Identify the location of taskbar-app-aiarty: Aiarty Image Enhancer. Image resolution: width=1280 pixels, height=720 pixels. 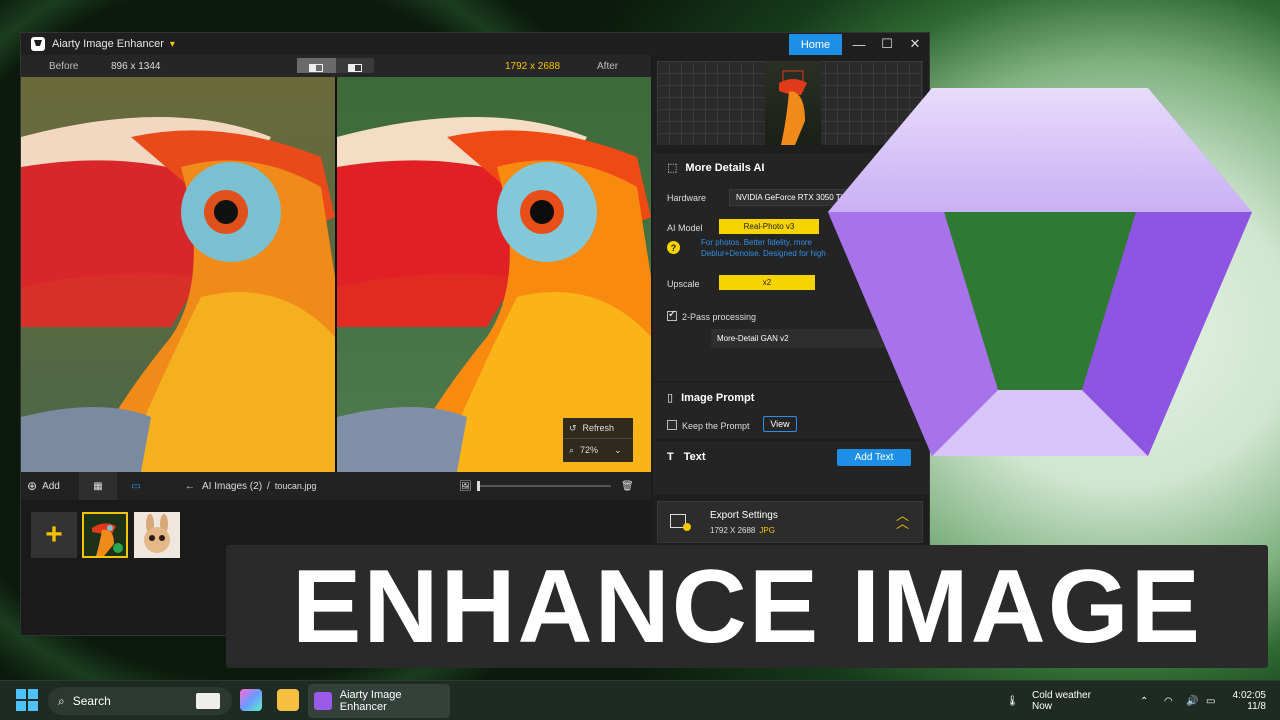
(379, 701).